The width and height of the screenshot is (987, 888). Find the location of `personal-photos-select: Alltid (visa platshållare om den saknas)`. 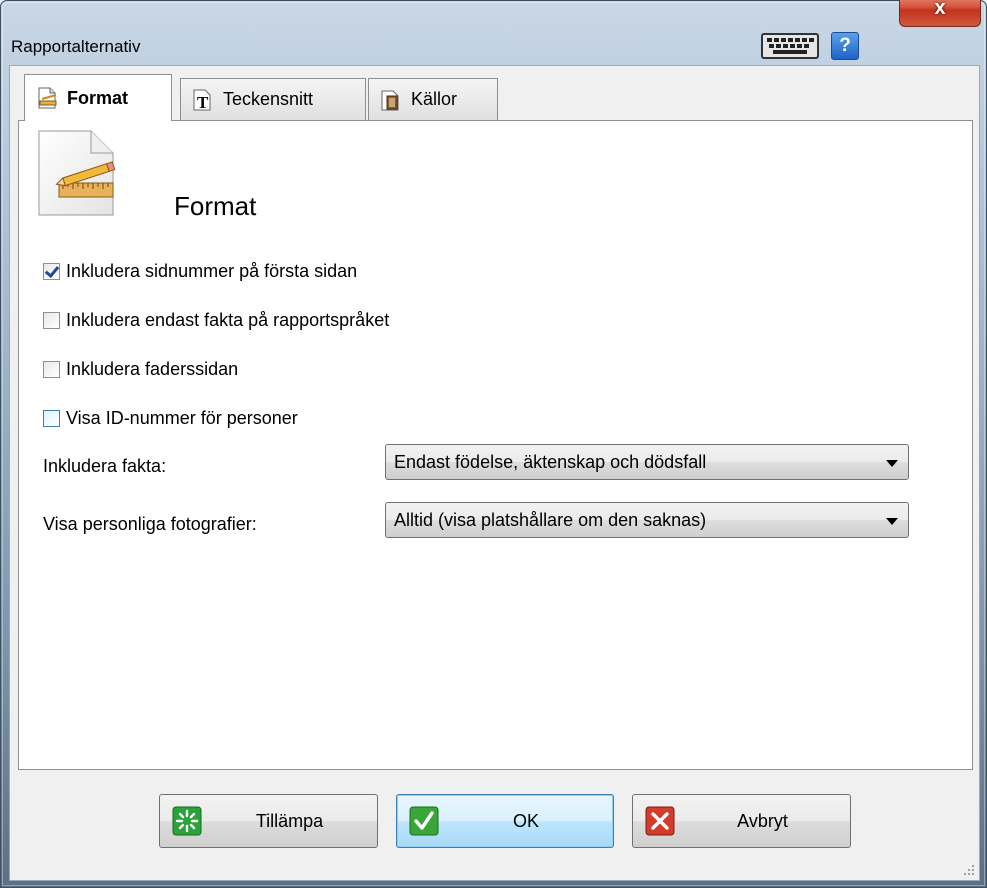

personal-photos-select: Alltid (visa platshållare om den saknas) is located at coordinates (647, 520).